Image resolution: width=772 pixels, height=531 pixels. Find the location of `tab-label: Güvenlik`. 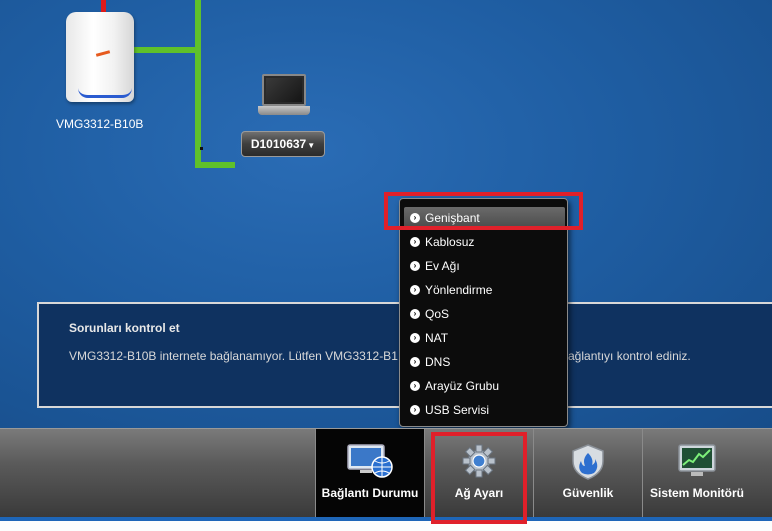

tab-label: Güvenlik is located at coordinates (588, 493).